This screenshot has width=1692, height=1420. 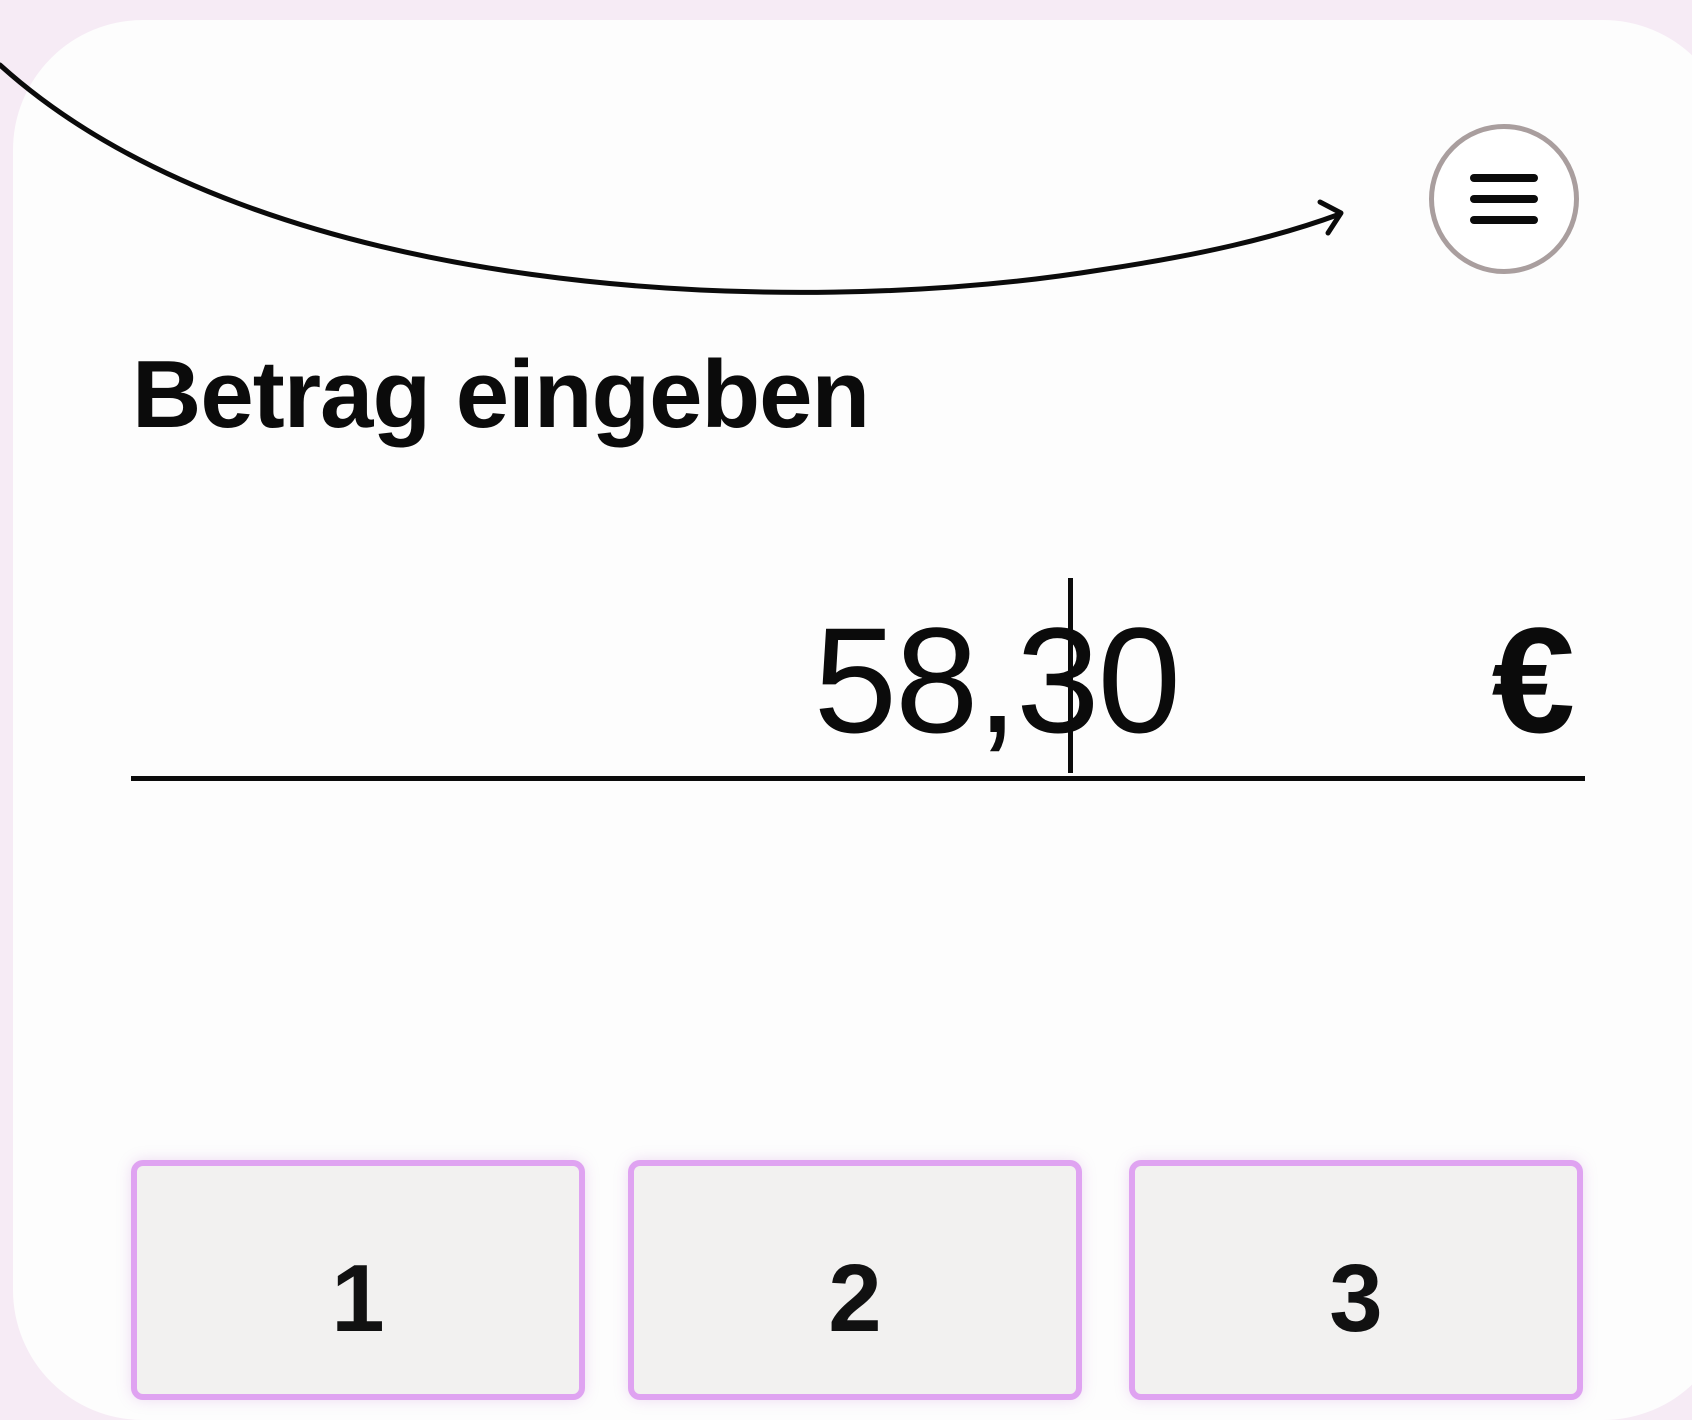 I want to click on text-cursor, so click(x=1070, y=675).